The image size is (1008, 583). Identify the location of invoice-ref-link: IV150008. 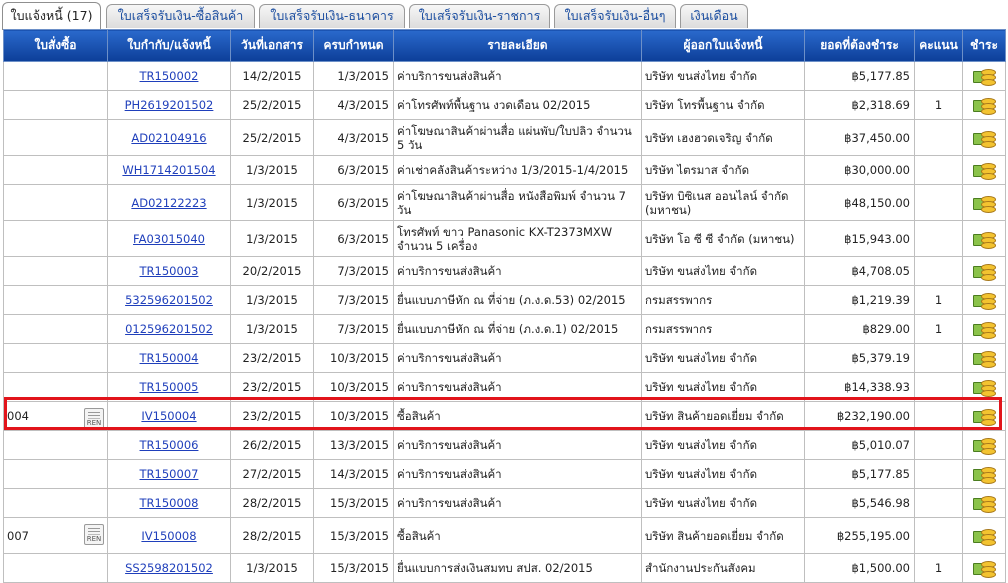
(168, 536).